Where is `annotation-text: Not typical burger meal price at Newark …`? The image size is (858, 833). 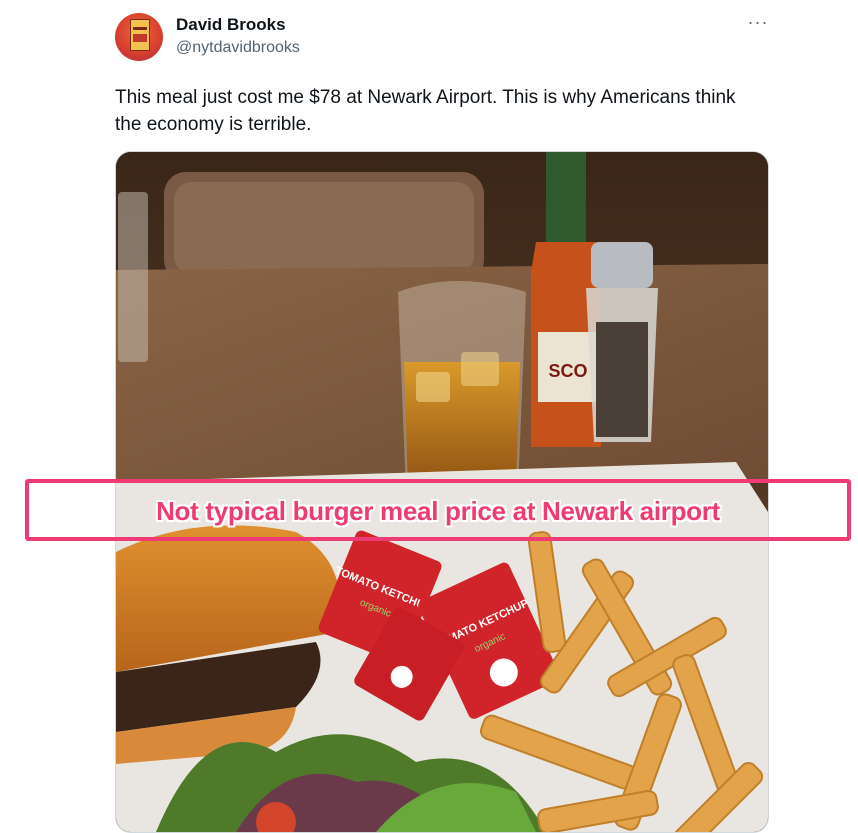
annotation-text: Not typical burger meal price at Newark … is located at coordinates (438, 511).